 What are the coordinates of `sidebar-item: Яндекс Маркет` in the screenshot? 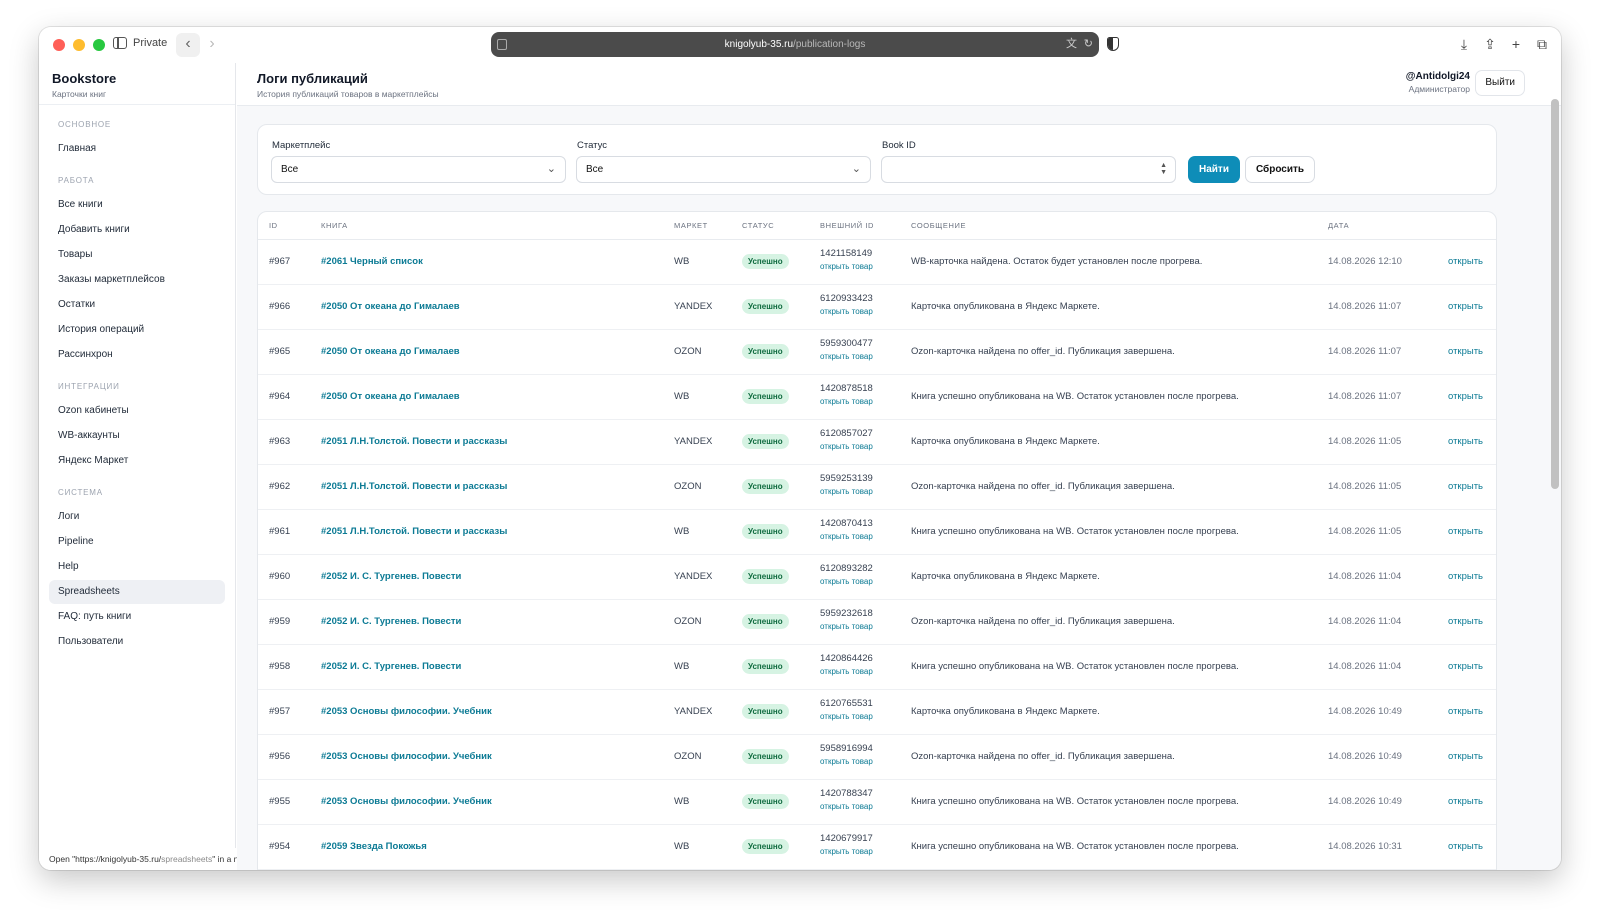 It's located at (137, 461).